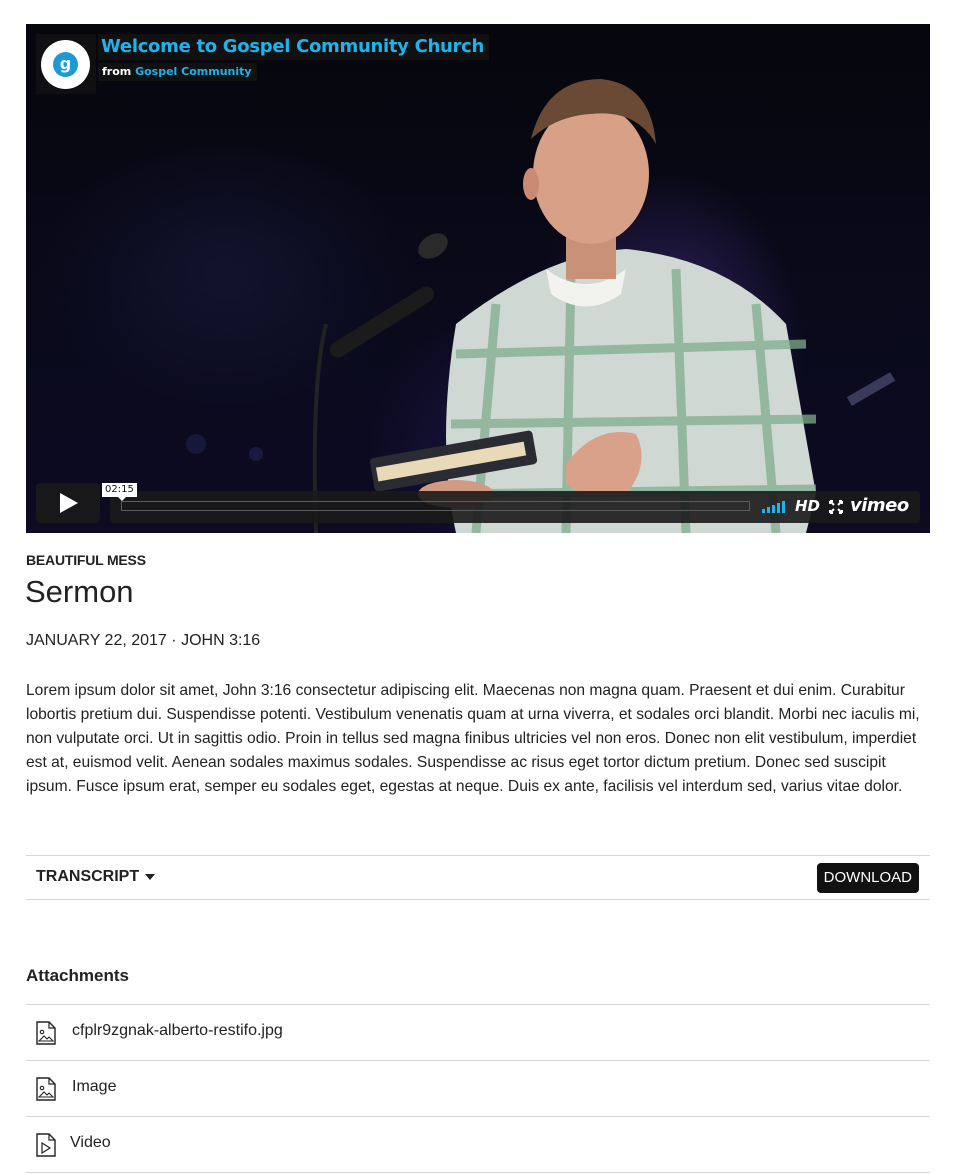  Describe the element at coordinates (867, 878) in the screenshot. I see `download-button: DOWNLOAD` at that location.